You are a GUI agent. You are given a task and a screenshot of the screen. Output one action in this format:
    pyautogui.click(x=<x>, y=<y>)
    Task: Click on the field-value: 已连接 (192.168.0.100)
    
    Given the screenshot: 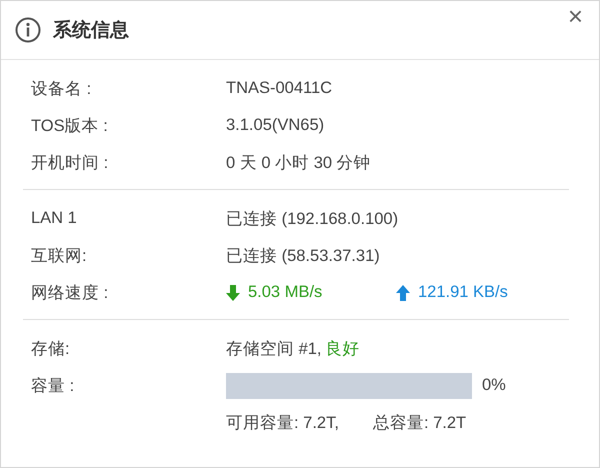 What is the action you would take?
    pyautogui.click(x=312, y=219)
    